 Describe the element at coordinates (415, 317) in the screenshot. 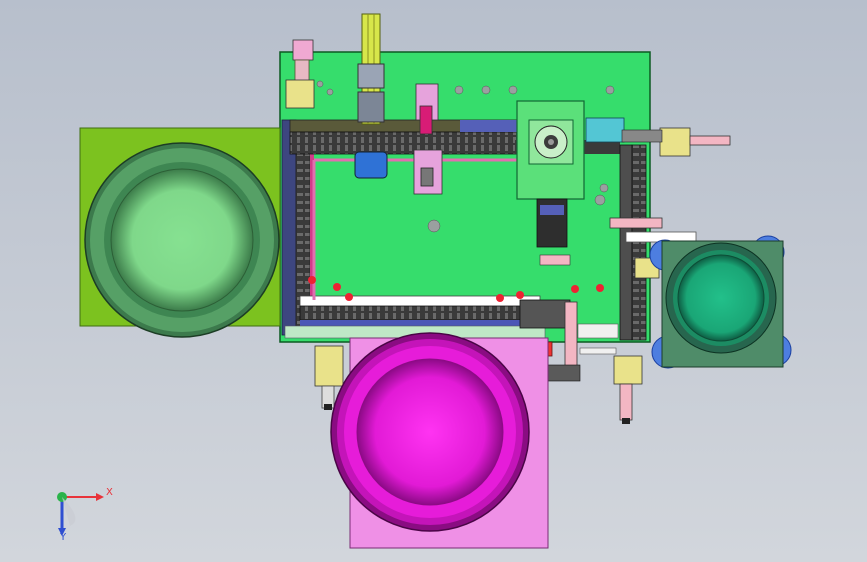

I see `bottom-rail` at that location.